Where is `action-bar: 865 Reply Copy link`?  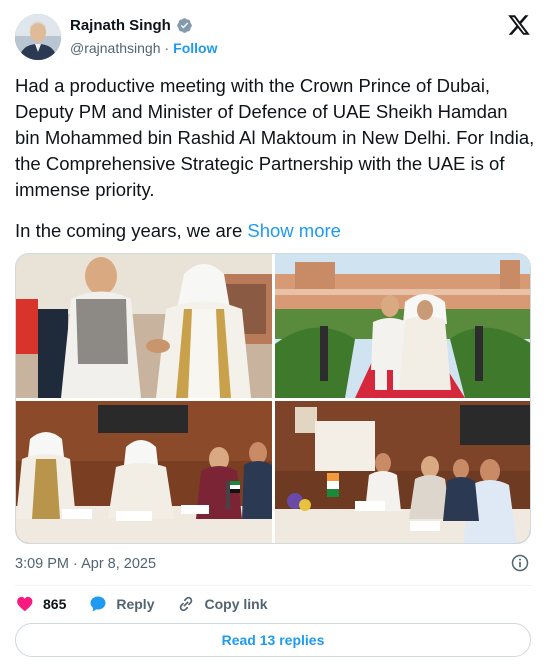 action-bar: 865 Reply Copy link is located at coordinates (141, 604).